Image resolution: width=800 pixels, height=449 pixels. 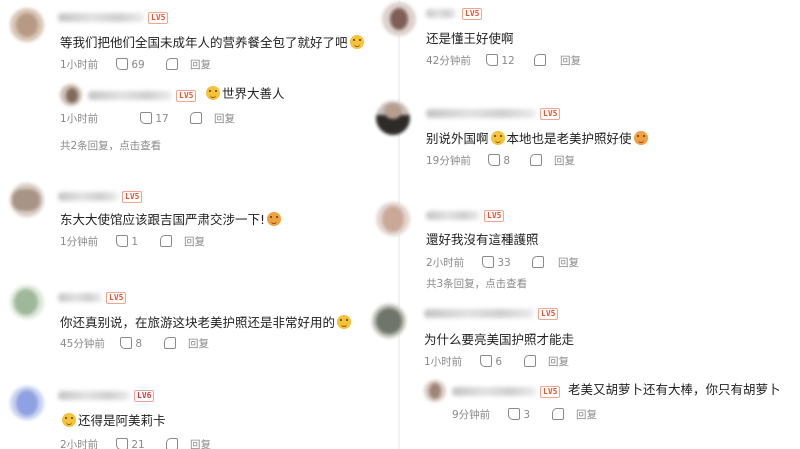 I want to click on like-button: 17, so click(x=154, y=119).